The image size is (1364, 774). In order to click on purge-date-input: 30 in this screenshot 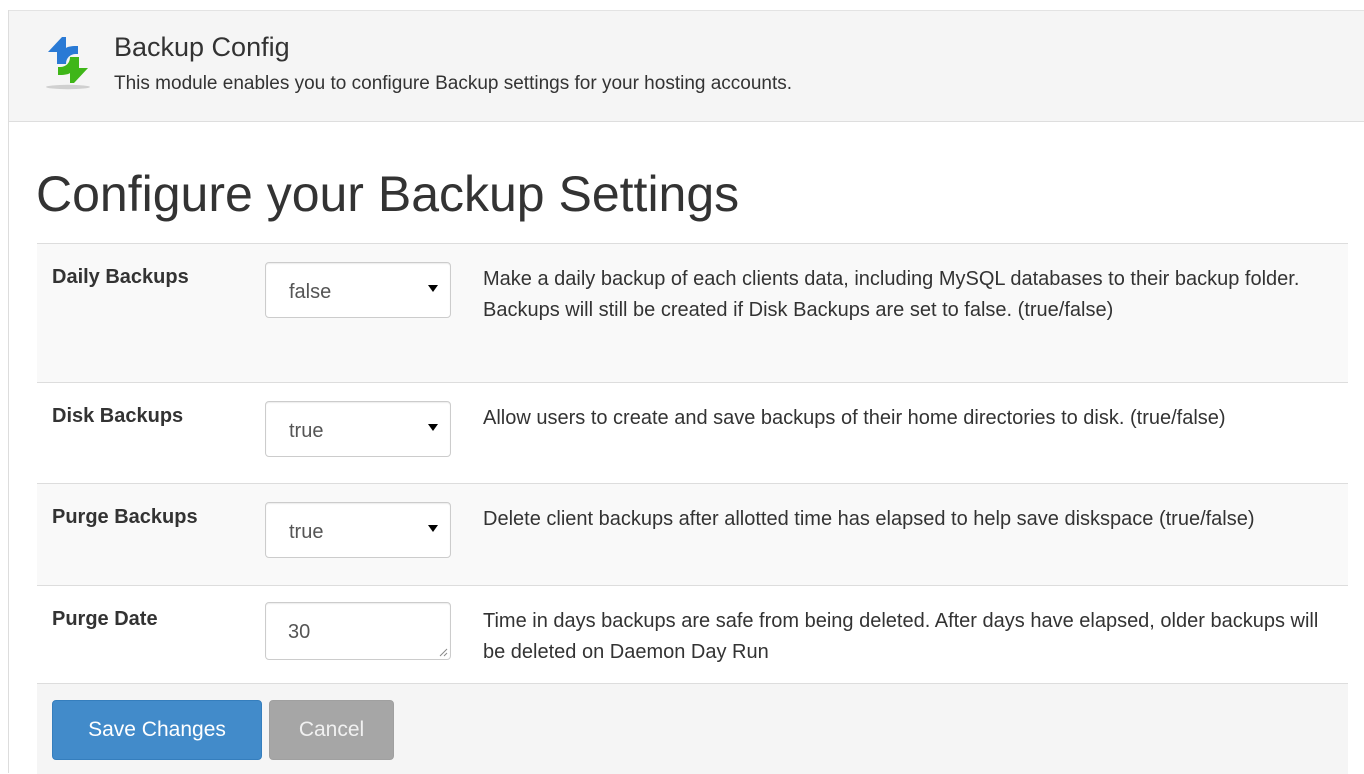, I will do `click(358, 631)`.